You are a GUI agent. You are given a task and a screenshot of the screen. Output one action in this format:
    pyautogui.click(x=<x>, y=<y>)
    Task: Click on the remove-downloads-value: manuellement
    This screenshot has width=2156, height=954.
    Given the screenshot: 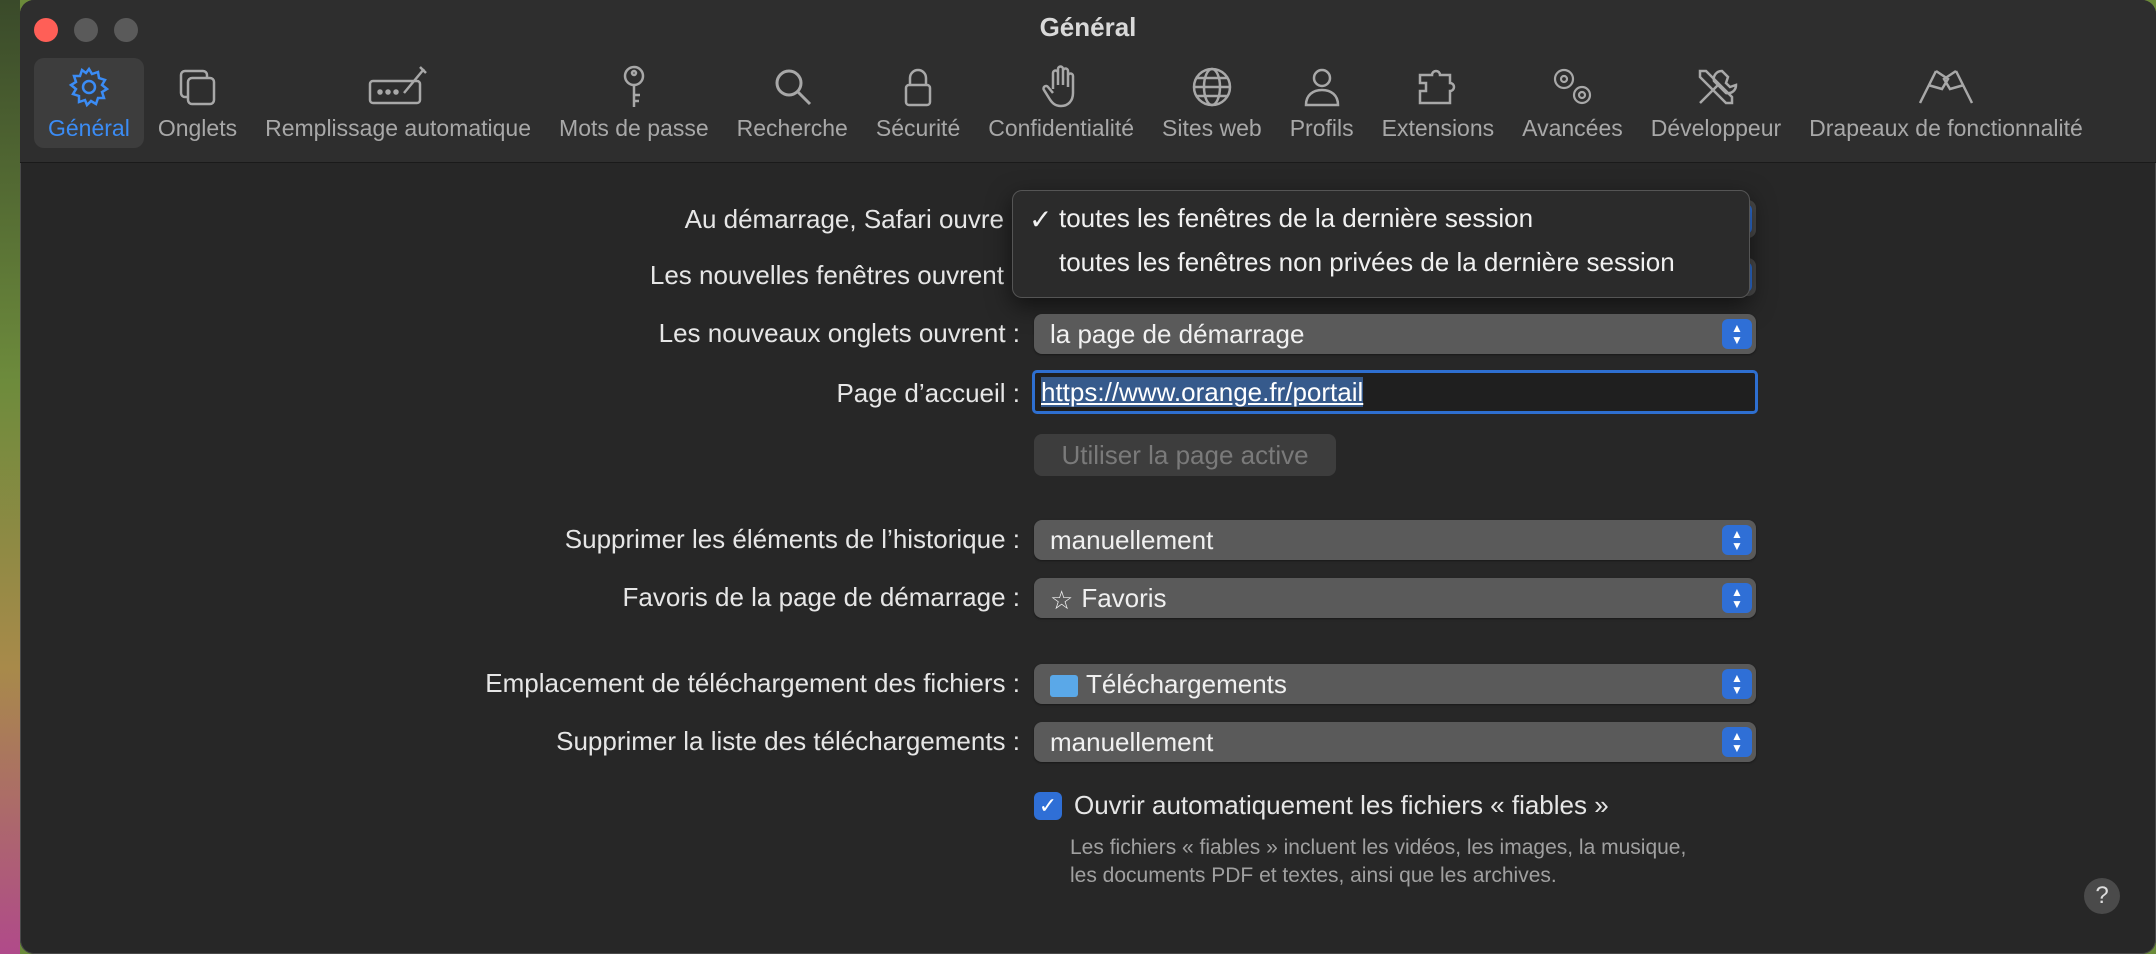 What is the action you would take?
    pyautogui.click(x=1132, y=742)
    